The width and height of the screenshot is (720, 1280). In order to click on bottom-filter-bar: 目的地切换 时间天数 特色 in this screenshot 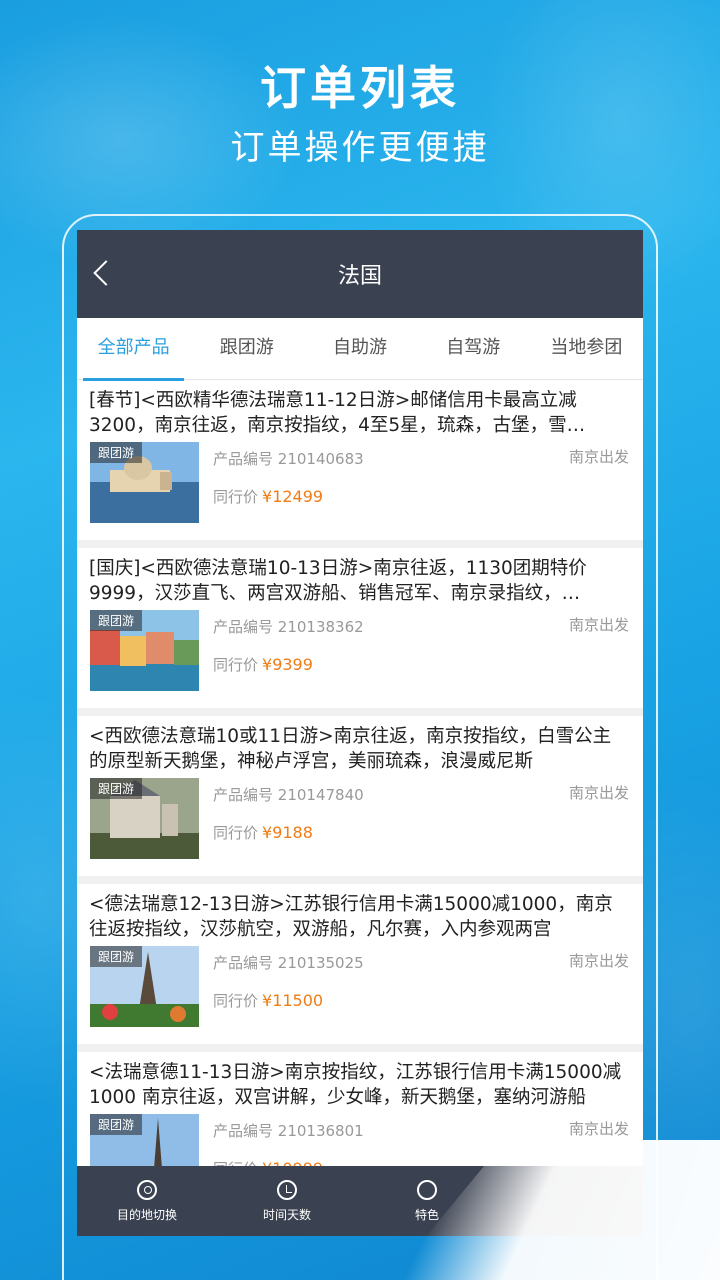, I will do `click(360, 1201)`.